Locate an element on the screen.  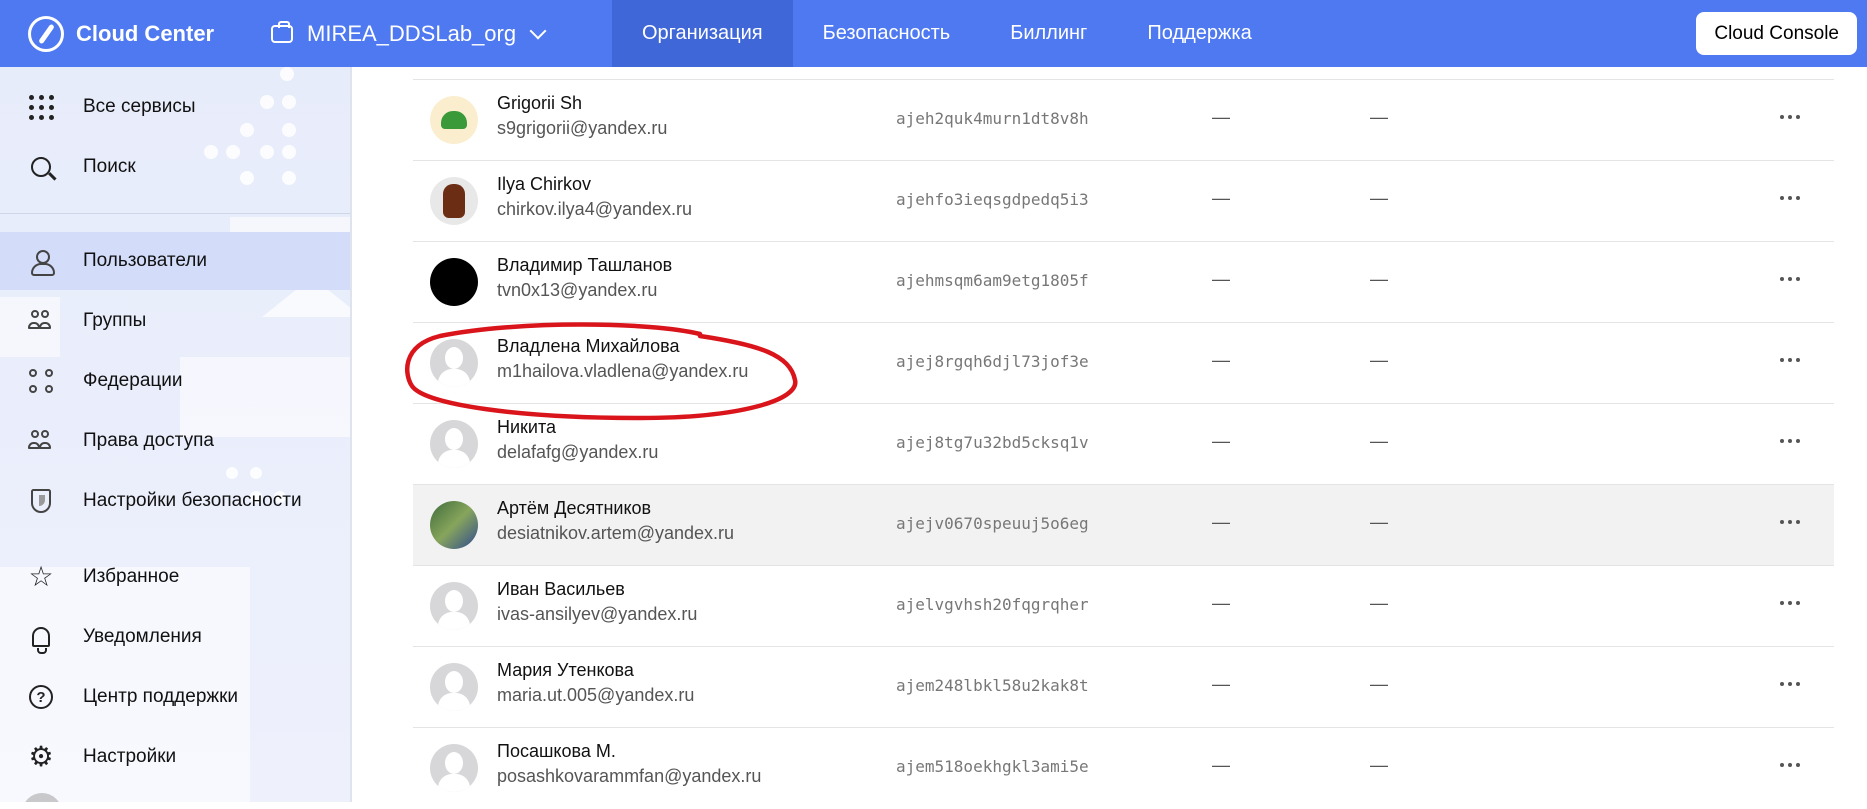
tab-organization: Организация is located at coordinates (702, 33).